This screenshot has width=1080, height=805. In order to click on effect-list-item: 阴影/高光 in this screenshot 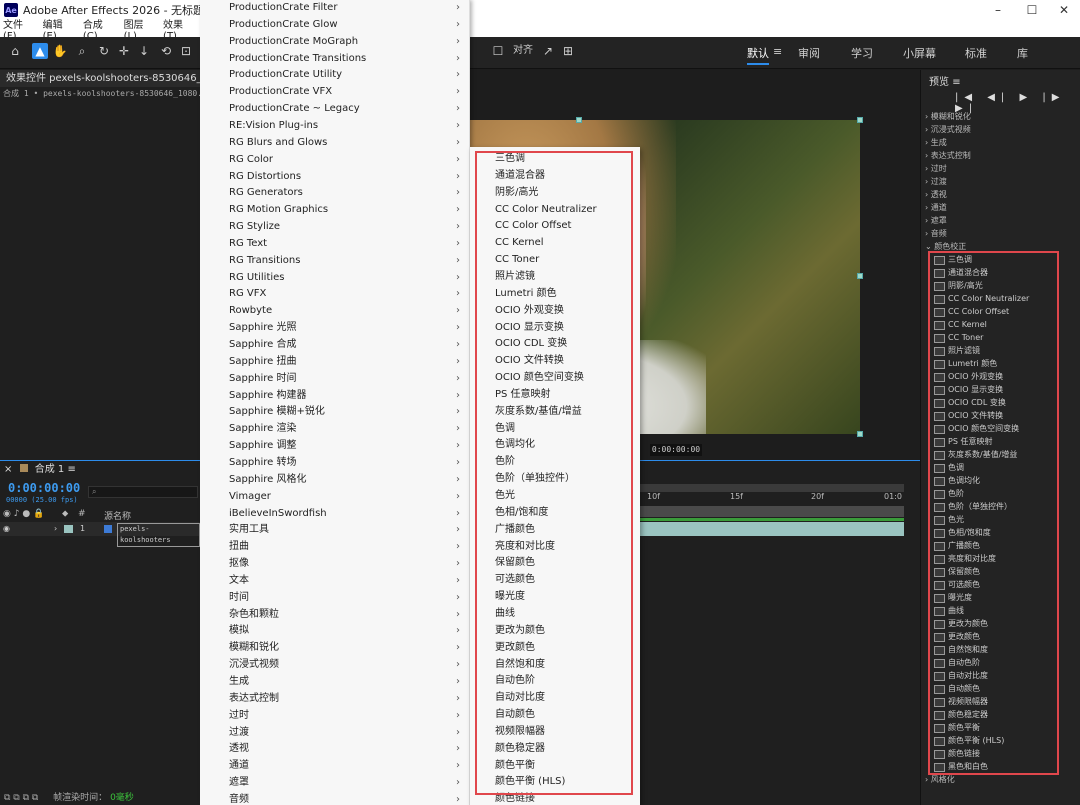, I will do `click(993, 285)`.